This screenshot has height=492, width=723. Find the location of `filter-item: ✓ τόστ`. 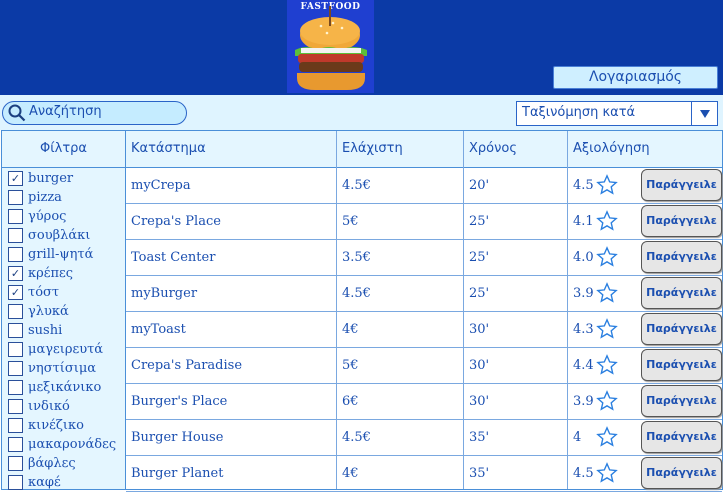

filter-item: ✓ τόστ is located at coordinates (33, 292).